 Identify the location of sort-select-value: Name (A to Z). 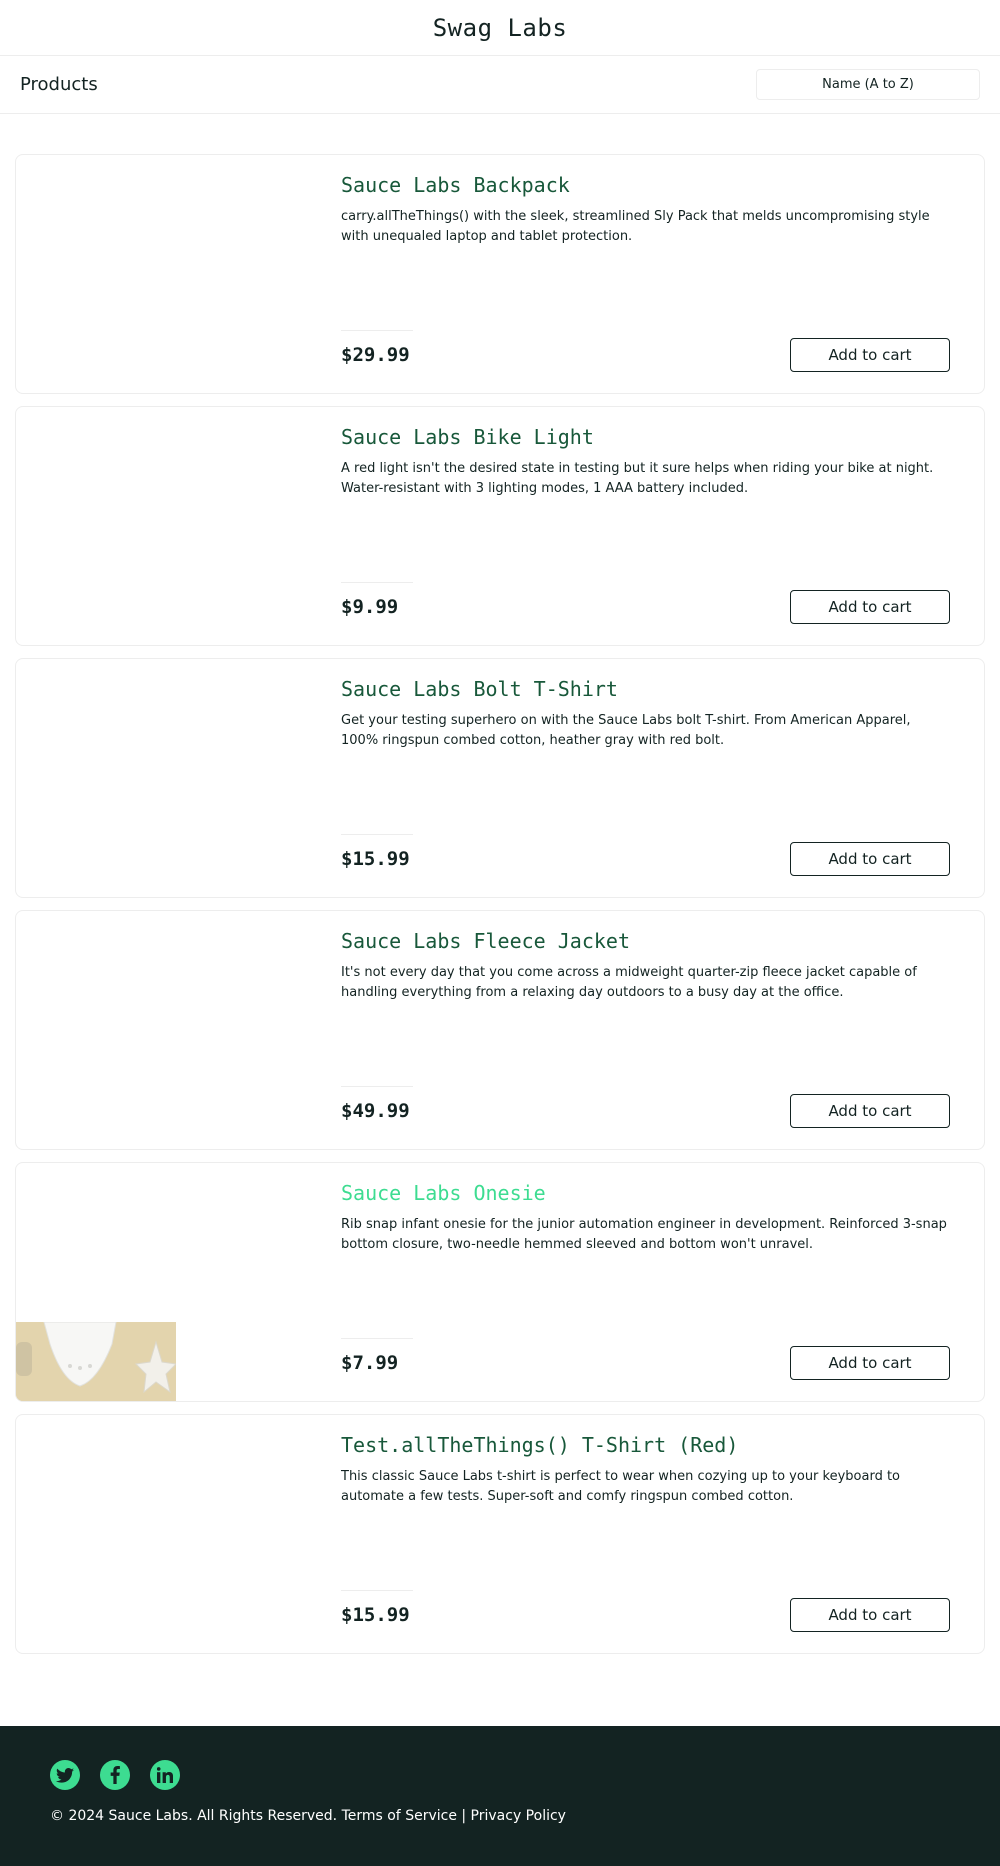
(868, 84).